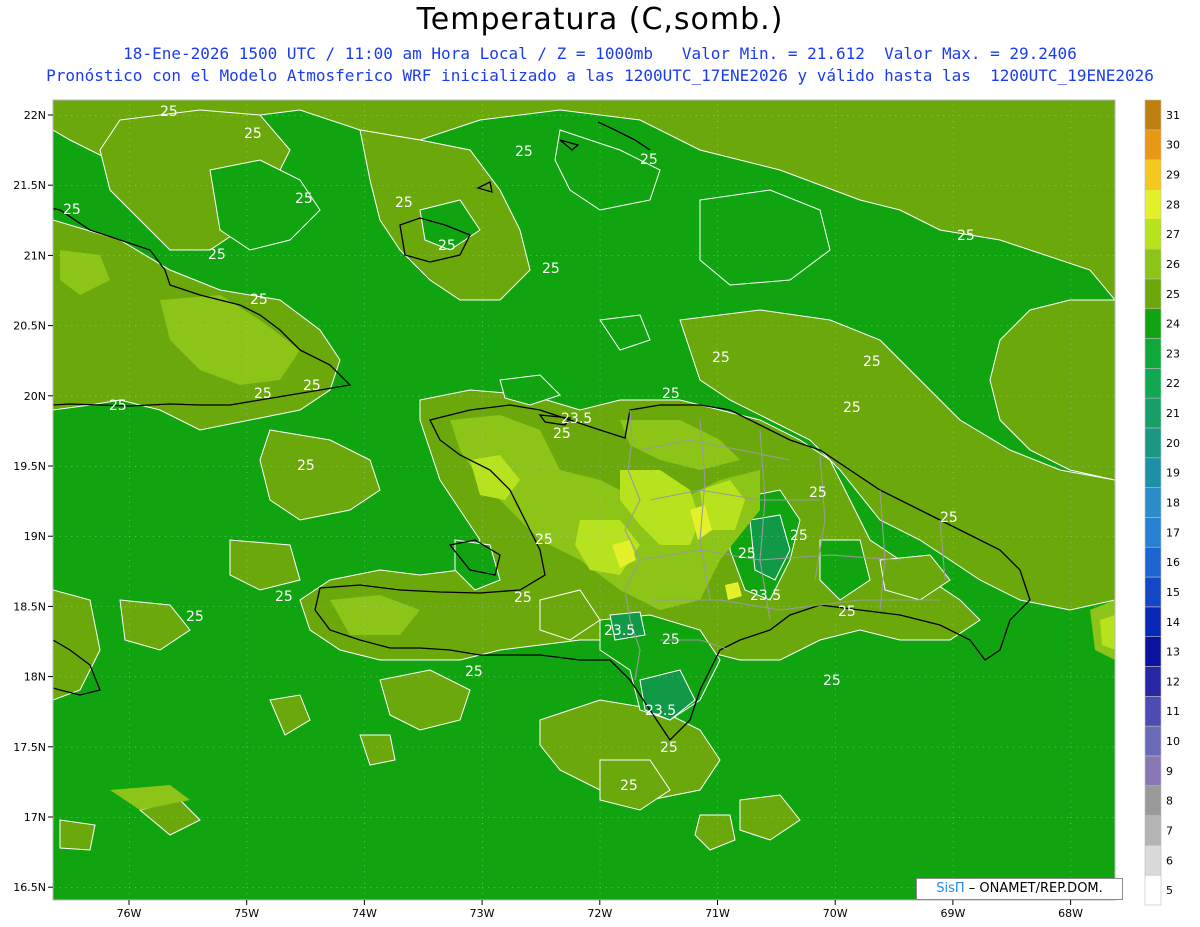 The height and width of the screenshot is (927, 1200). I want to click on colorbar-label: 12, so click(1173, 681).